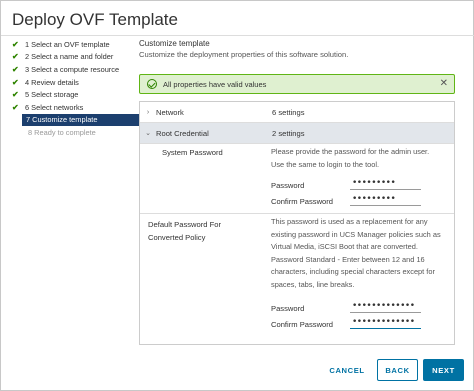  Describe the element at coordinates (313, 284) in the screenshot. I see `description-line: spaces, tabs, line breaks.` at that location.